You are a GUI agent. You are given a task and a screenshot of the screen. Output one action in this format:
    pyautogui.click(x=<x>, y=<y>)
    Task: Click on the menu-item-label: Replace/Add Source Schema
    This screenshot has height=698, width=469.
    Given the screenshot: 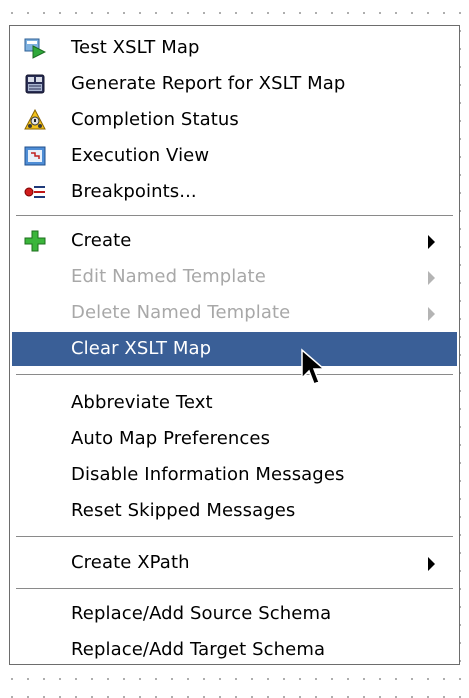 What is the action you would take?
    pyautogui.click(x=201, y=613)
    